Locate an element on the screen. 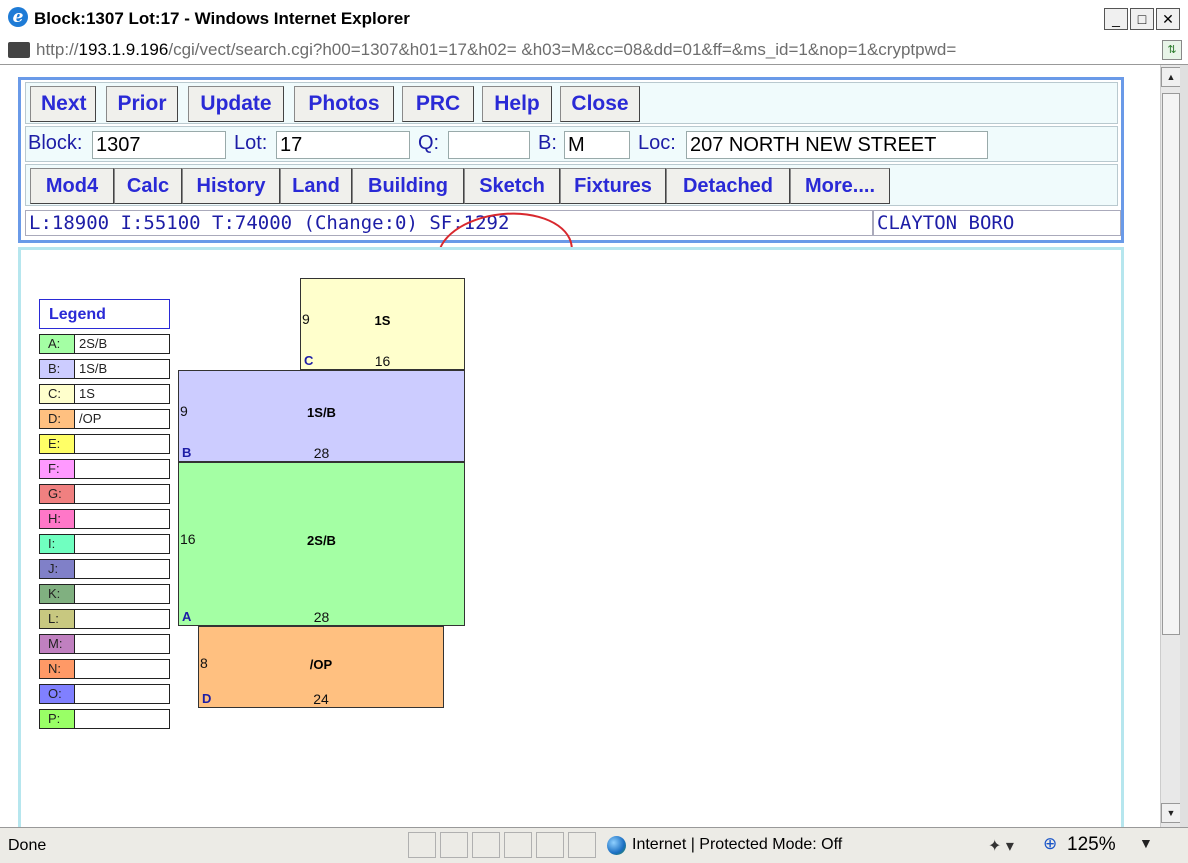 Image resolution: width=1188 pixels, height=863 pixels. legend-key: F: is located at coordinates (57, 469).